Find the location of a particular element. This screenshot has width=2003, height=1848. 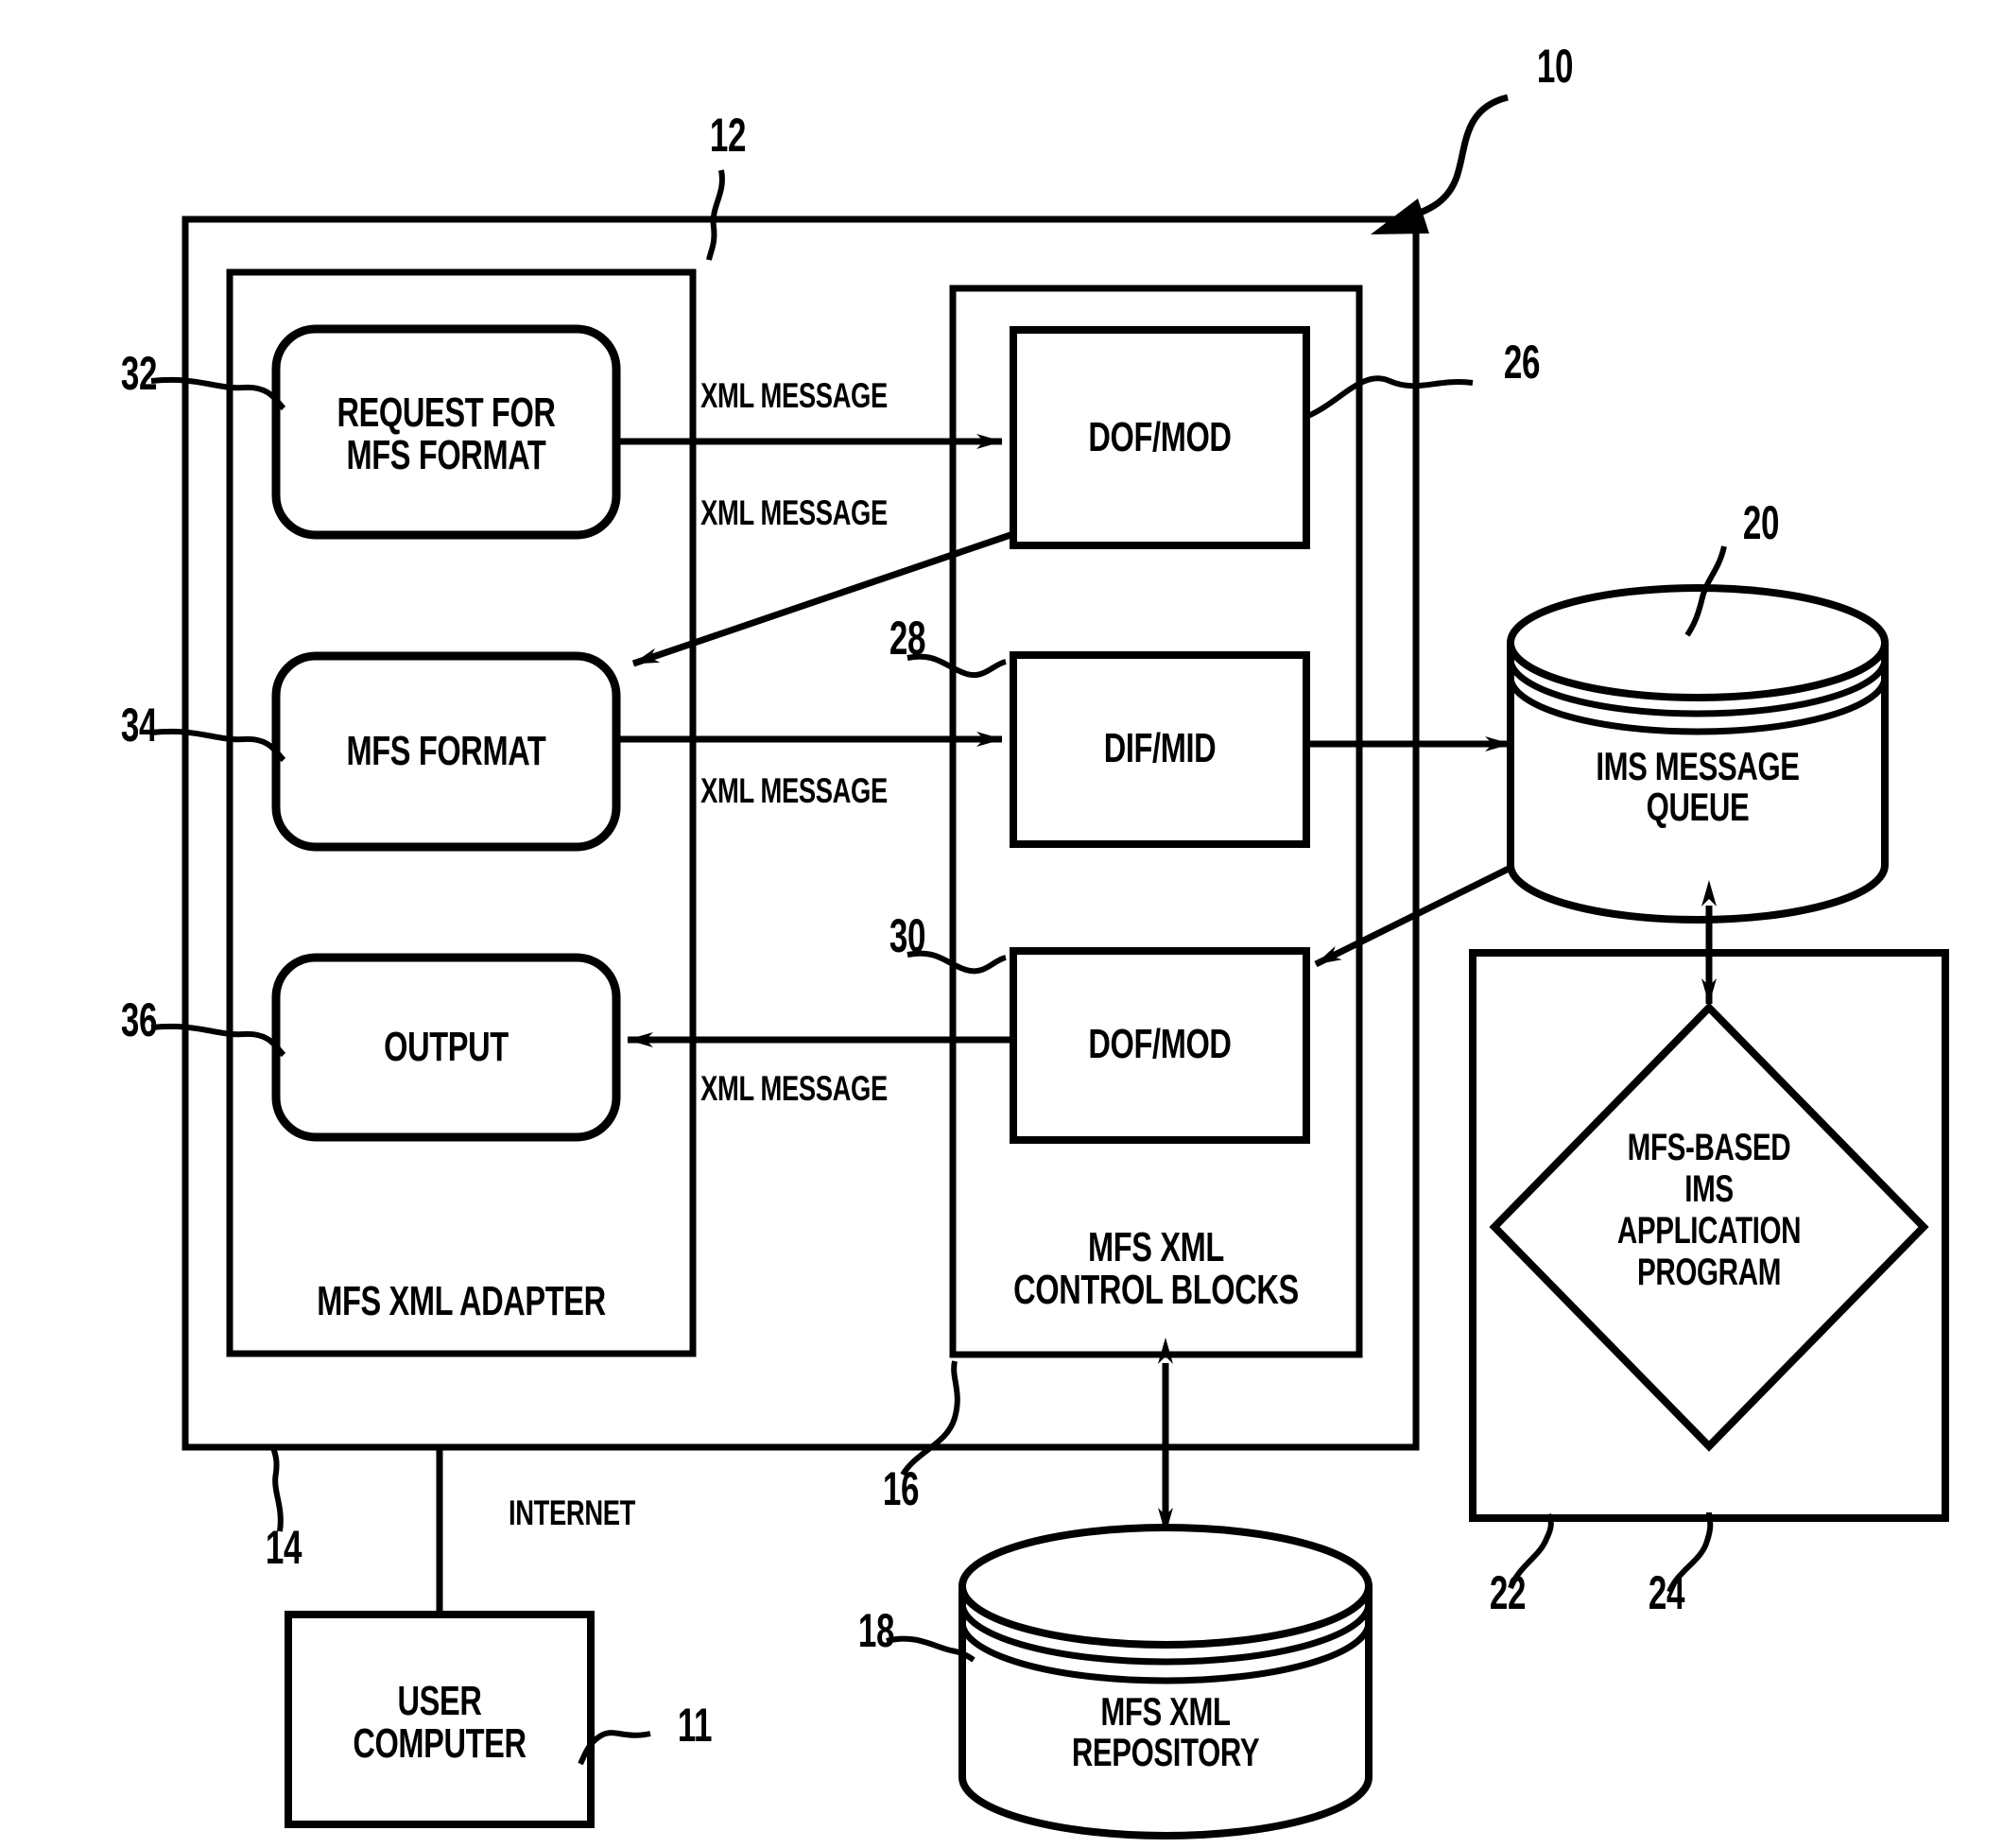

output-box is located at coordinates (446, 1047).